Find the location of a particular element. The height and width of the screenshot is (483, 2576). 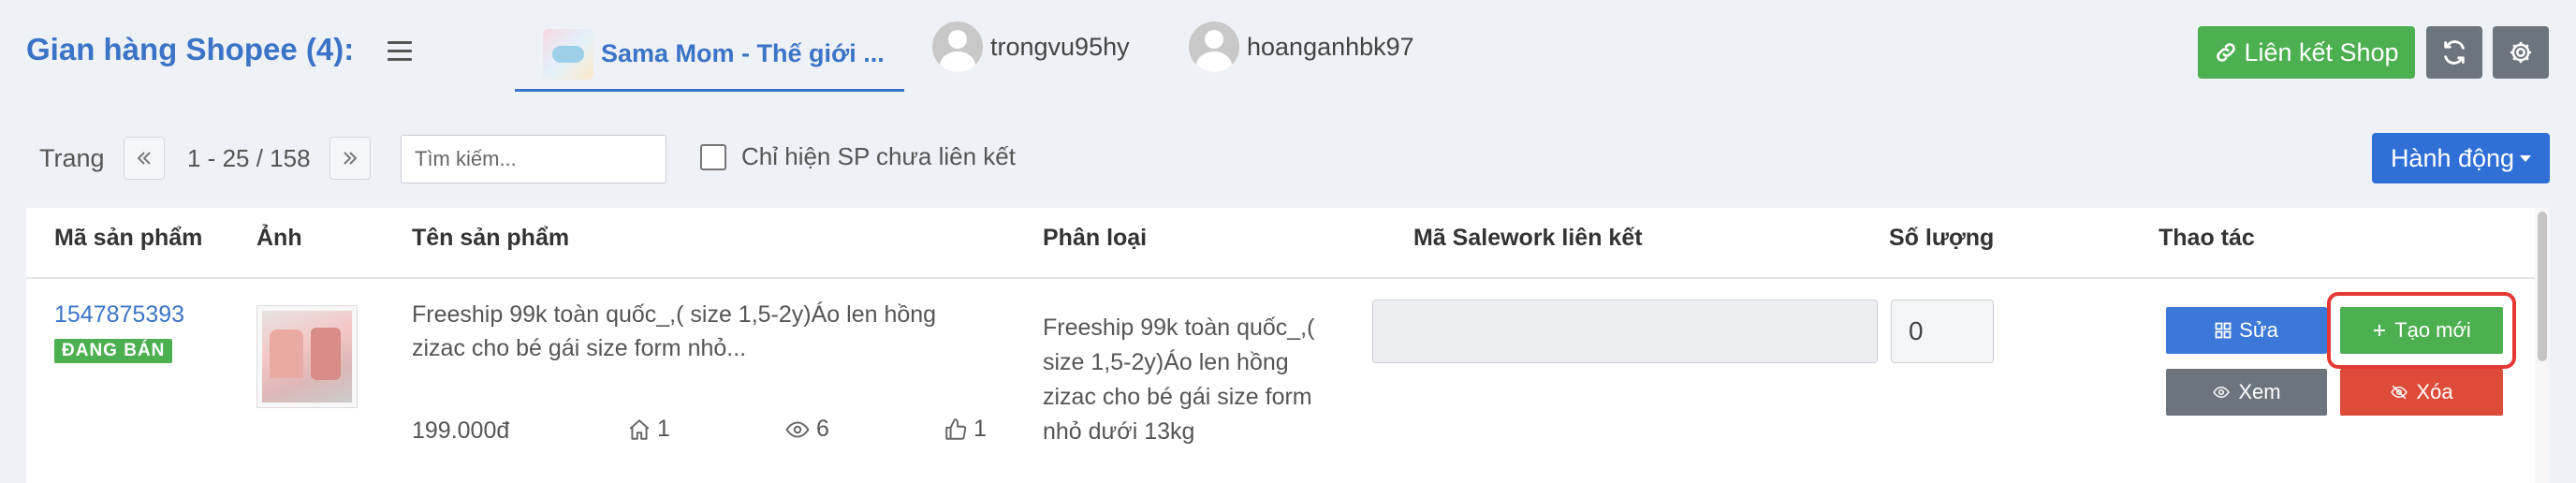

create-label: Tạo mới is located at coordinates (2432, 330).